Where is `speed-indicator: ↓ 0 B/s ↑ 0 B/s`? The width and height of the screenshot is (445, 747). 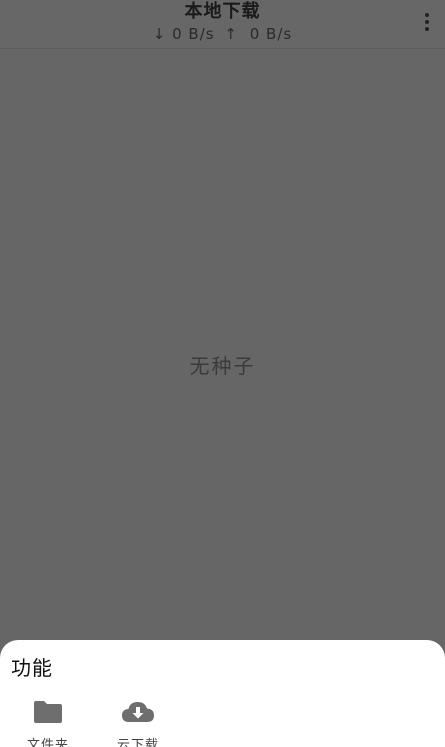
speed-indicator: ↓ 0 B/s ↑ 0 B/s is located at coordinates (222, 34).